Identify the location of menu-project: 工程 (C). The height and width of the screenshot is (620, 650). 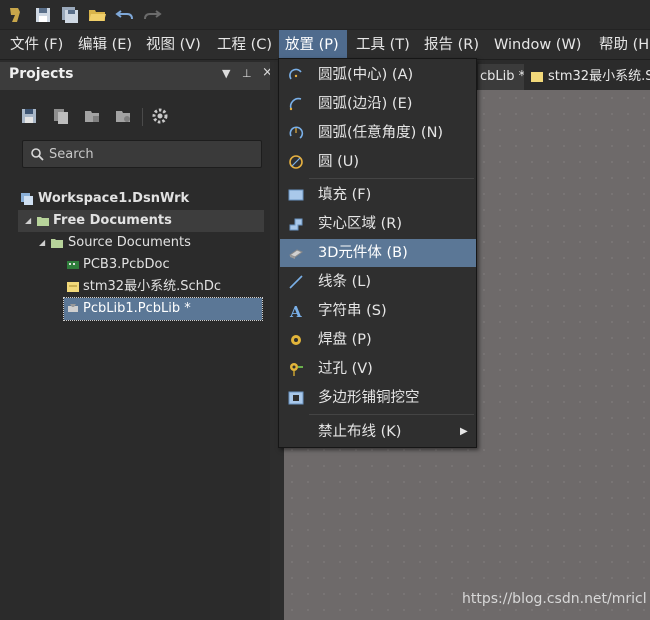
(244, 45).